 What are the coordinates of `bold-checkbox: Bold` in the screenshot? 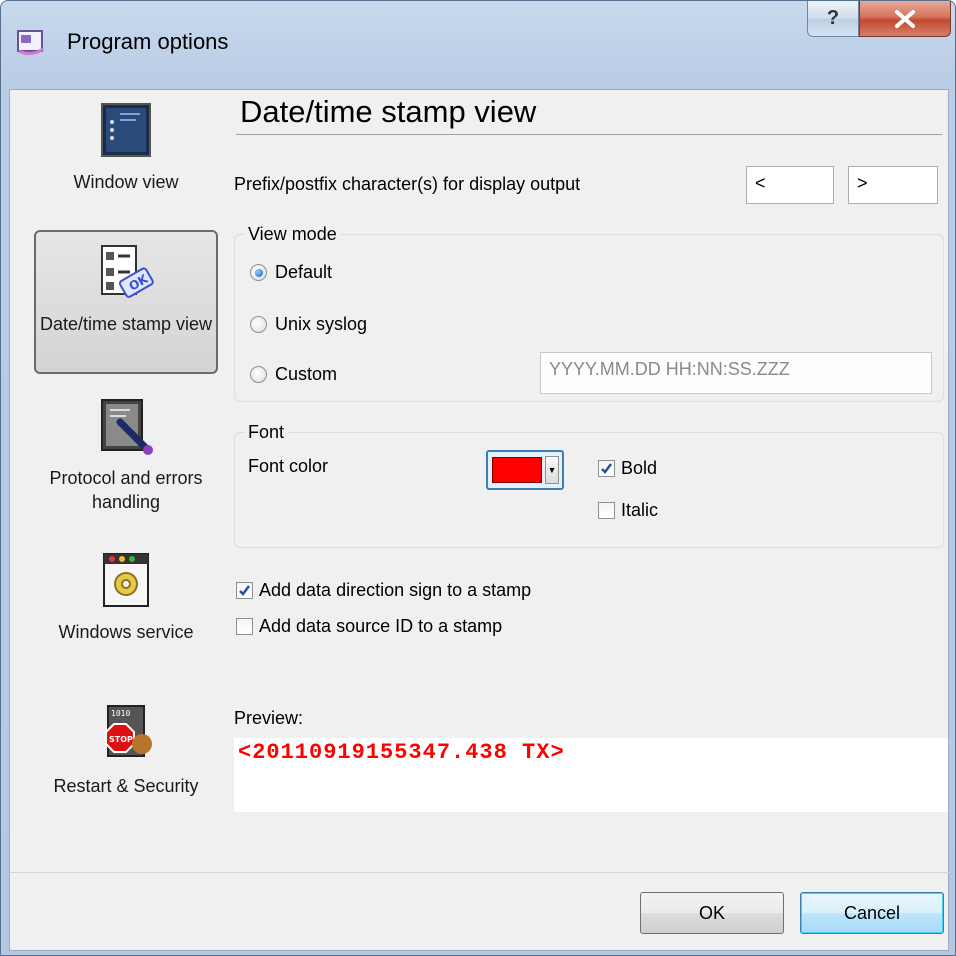 It's located at (627, 468).